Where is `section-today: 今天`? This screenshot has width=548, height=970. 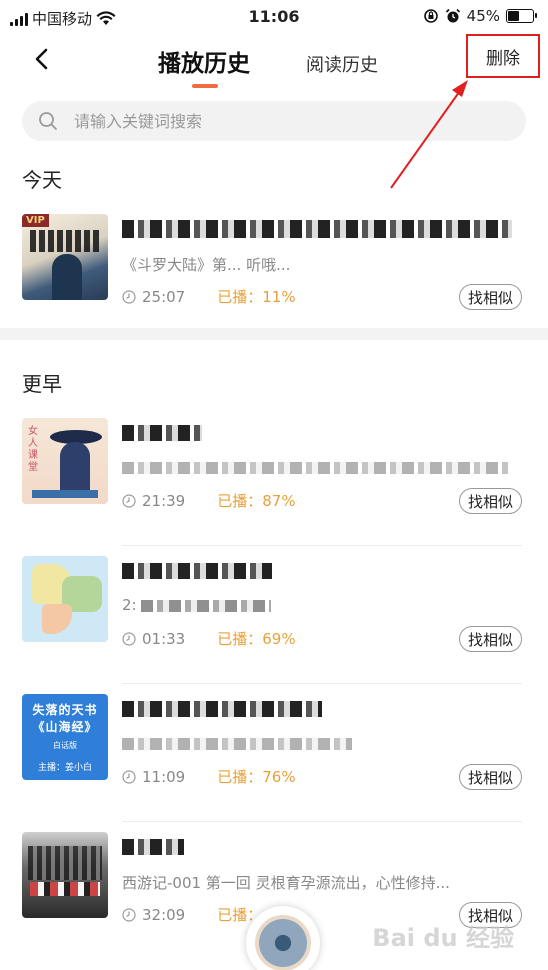 section-today: 今天 is located at coordinates (42, 180).